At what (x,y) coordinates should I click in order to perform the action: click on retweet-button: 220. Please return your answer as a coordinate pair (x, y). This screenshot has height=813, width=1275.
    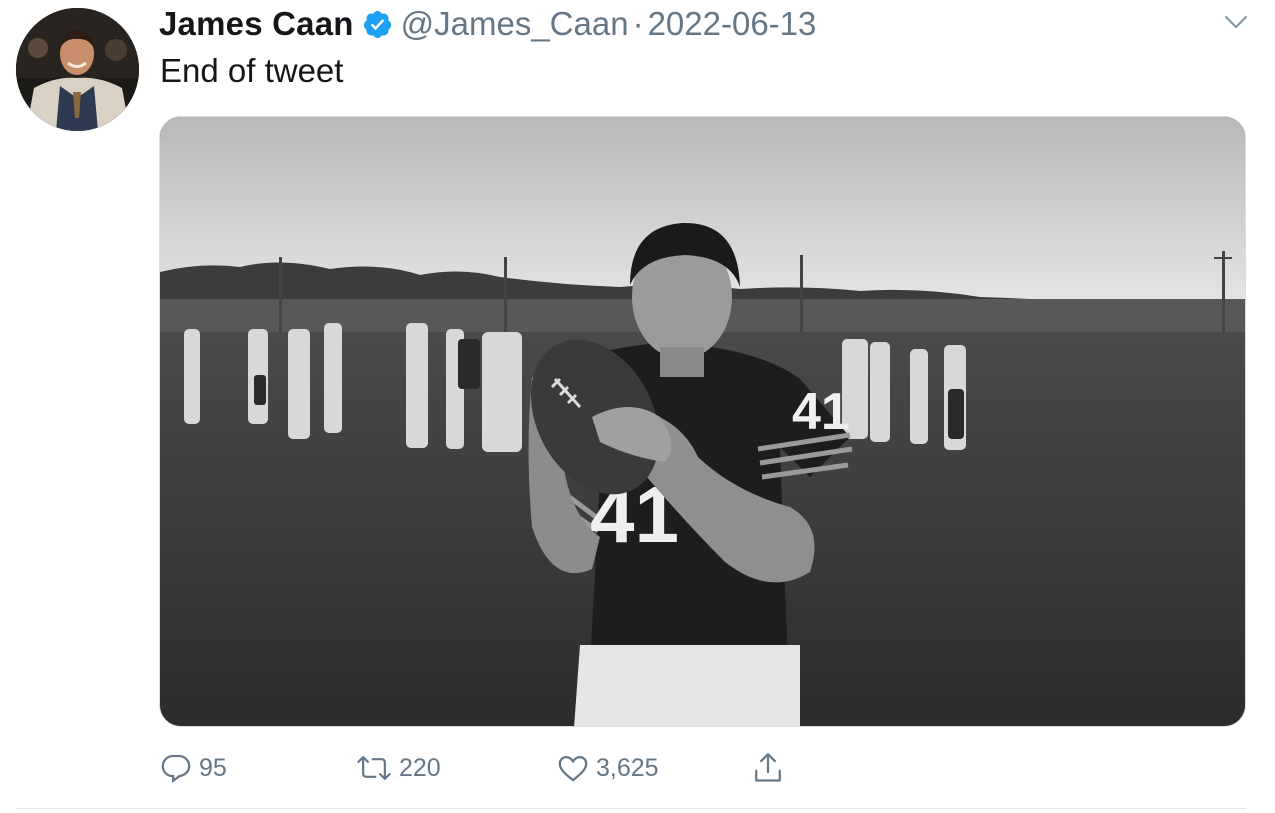
    Looking at the image, I should click on (398, 768).